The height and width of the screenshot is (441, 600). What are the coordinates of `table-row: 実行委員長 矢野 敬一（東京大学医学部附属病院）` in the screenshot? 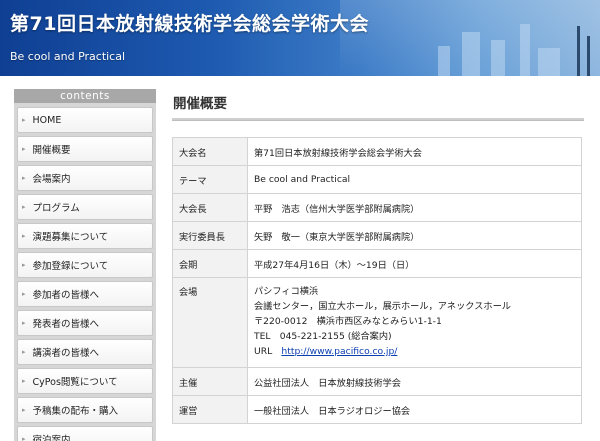 It's located at (377, 235).